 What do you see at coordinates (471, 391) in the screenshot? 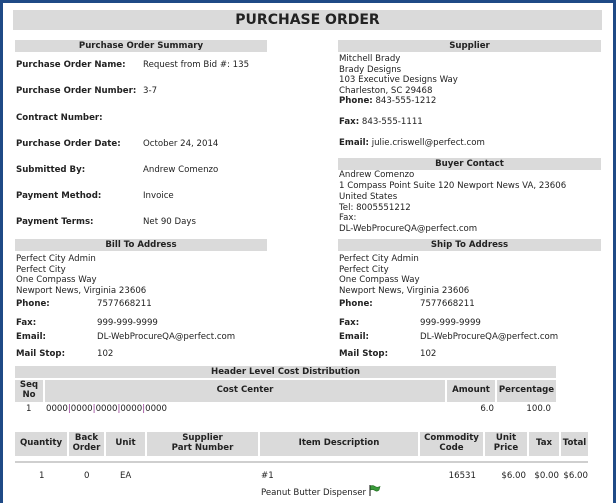
I see `col-amount: Amount` at bounding box center [471, 391].